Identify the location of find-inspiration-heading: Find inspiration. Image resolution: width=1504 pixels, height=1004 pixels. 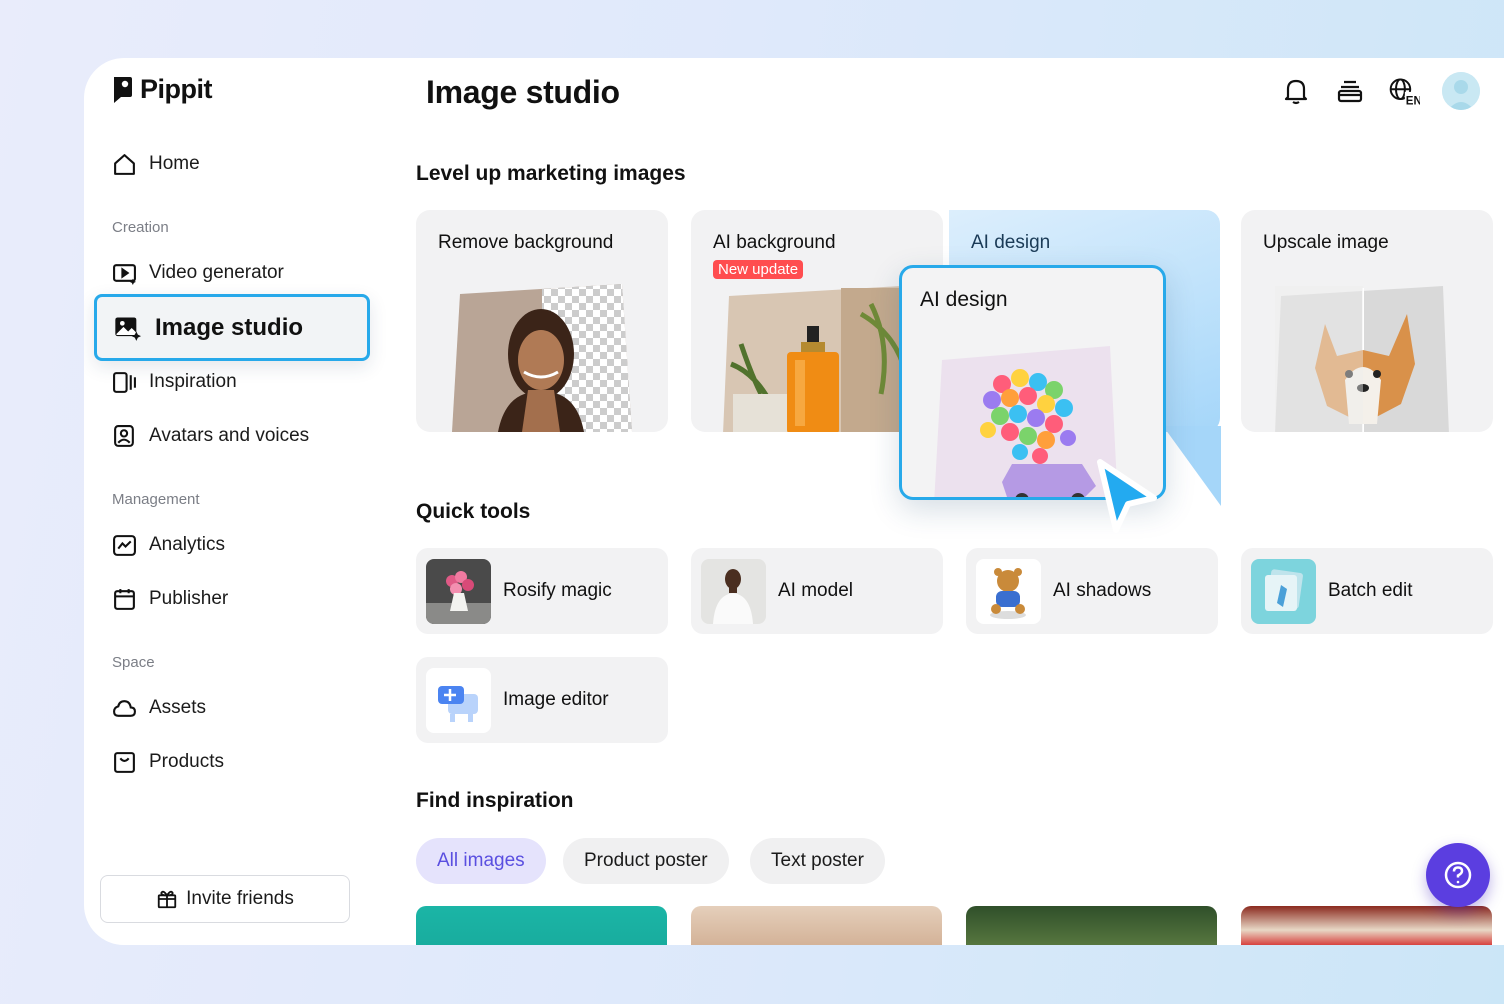
(495, 800).